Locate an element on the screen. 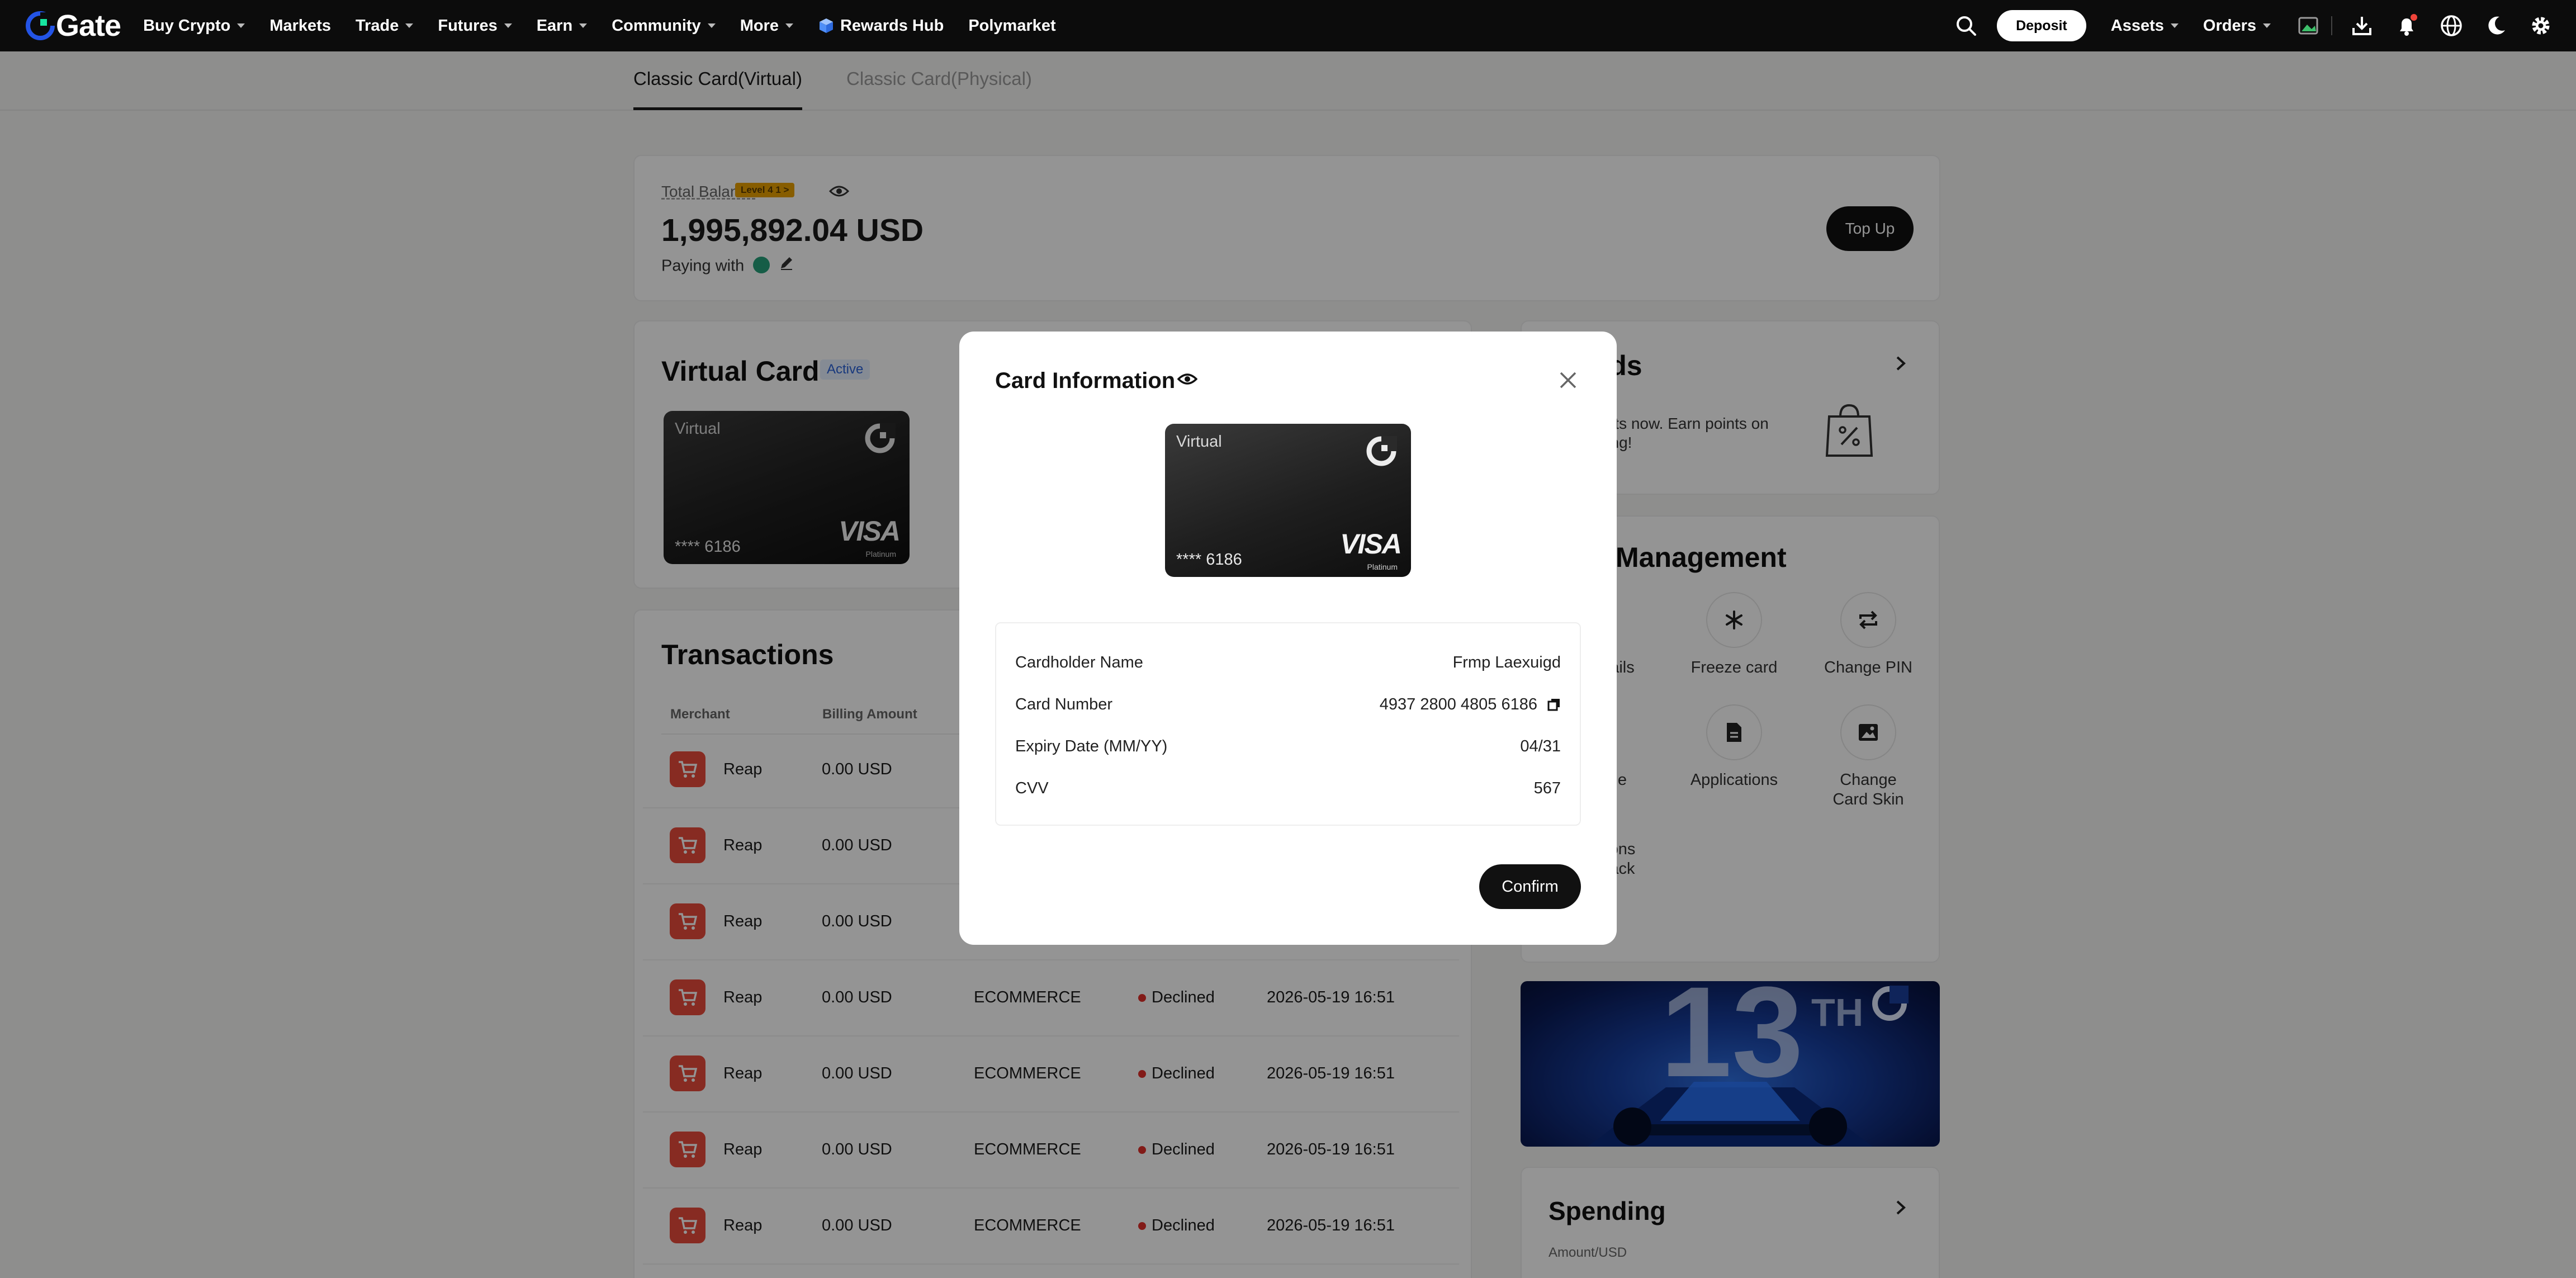  cvv-row: CVV 567 is located at coordinates (1288, 788).